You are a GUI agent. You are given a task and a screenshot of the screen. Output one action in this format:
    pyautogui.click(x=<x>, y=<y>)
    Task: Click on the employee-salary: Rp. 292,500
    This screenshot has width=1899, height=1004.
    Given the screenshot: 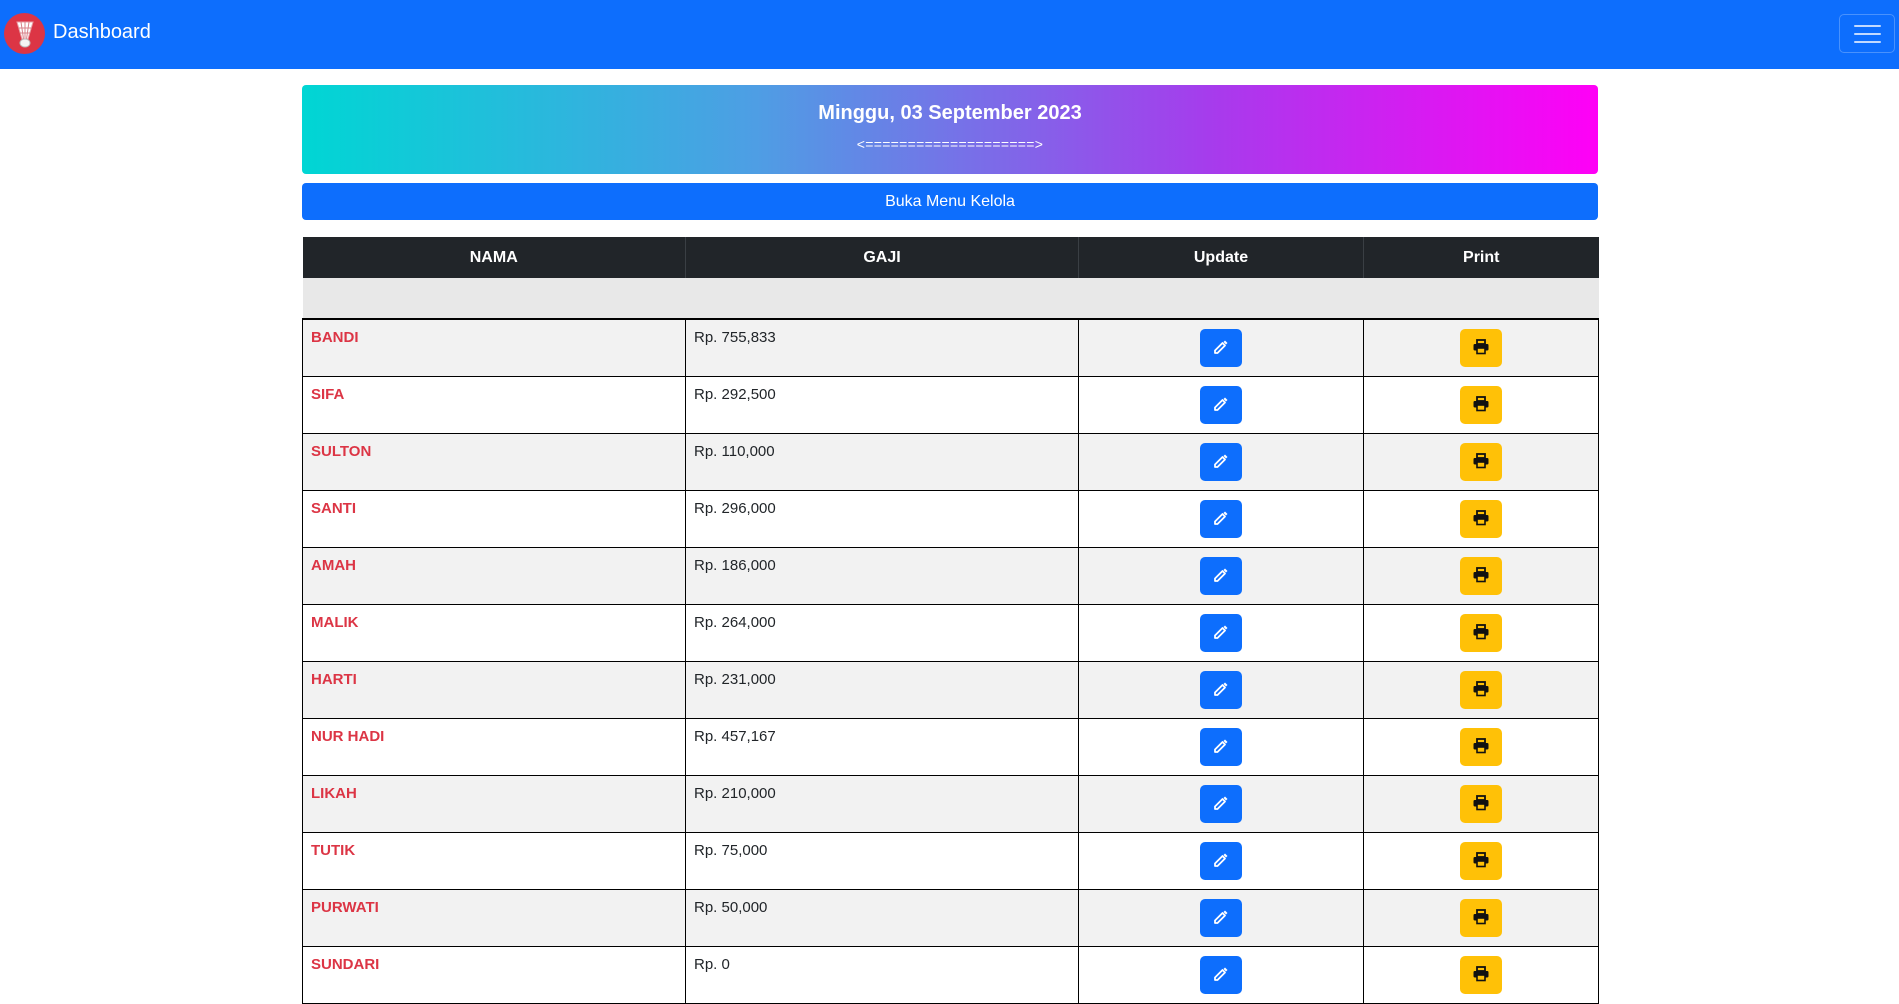 What is the action you would take?
    pyautogui.click(x=882, y=405)
    